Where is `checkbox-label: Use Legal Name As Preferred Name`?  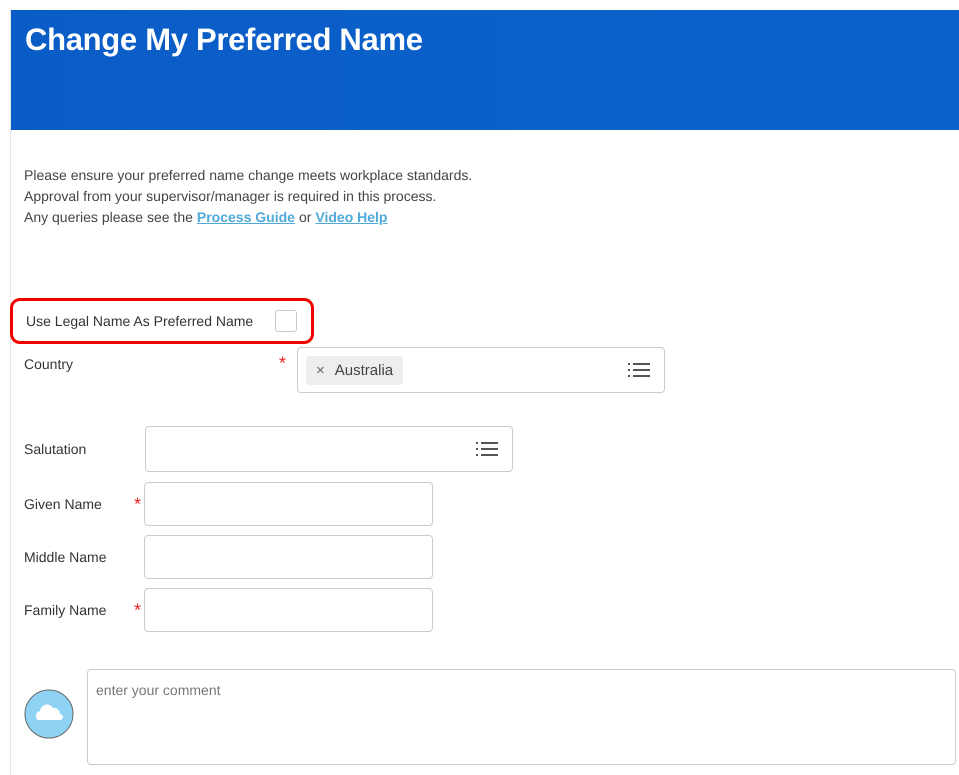
checkbox-label: Use Legal Name As Preferred Name is located at coordinates (140, 321).